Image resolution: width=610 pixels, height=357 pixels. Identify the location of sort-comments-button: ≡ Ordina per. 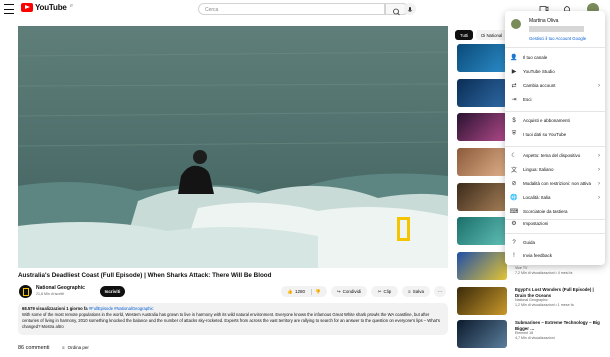
(75, 347).